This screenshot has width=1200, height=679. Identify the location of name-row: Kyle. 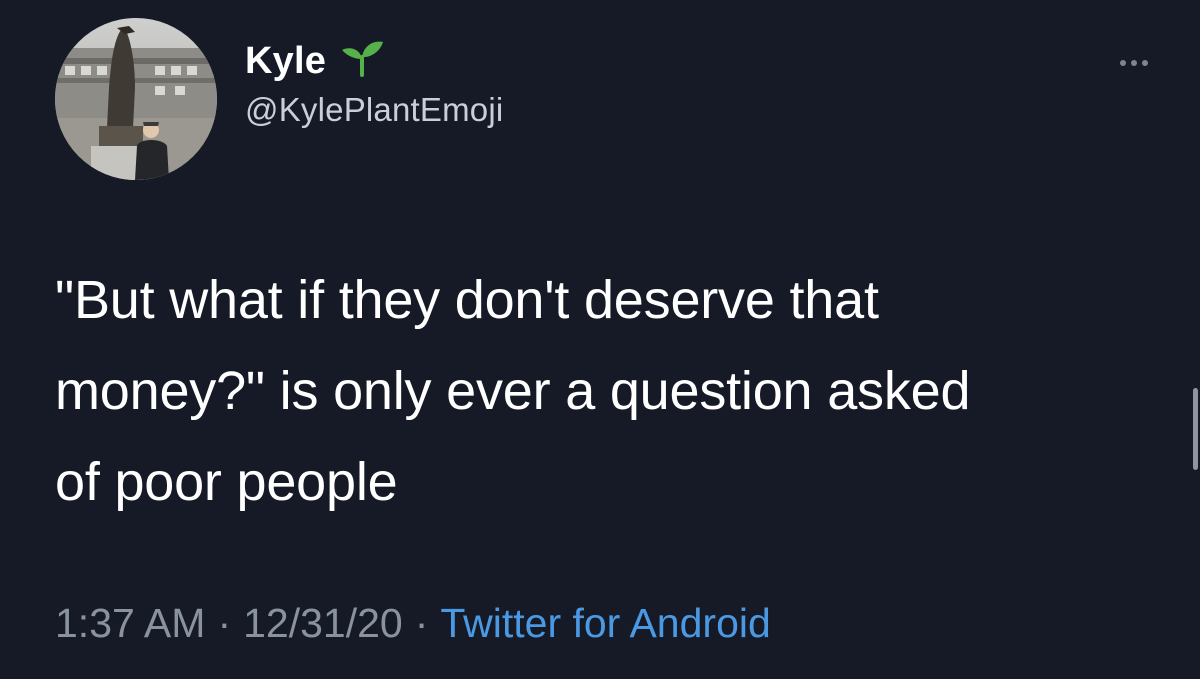
(374, 61).